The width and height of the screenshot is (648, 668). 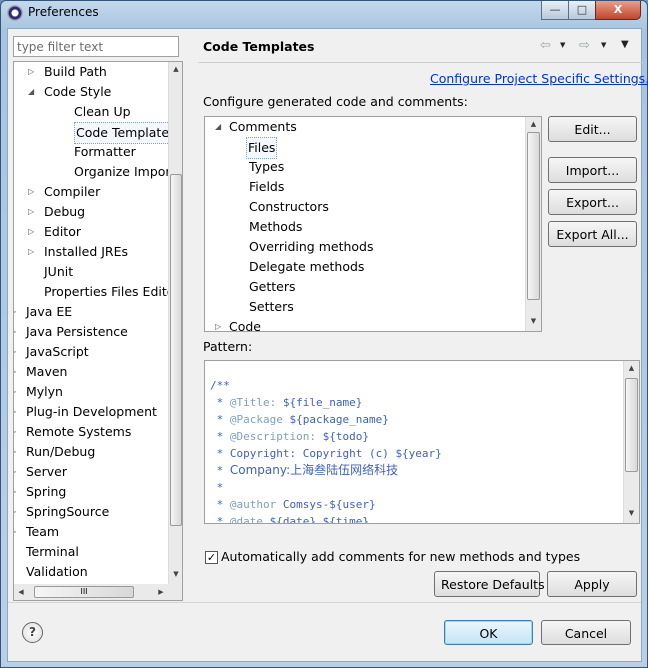 I want to click on tree-item: ▷ Java Persistence, so click(x=90, y=332).